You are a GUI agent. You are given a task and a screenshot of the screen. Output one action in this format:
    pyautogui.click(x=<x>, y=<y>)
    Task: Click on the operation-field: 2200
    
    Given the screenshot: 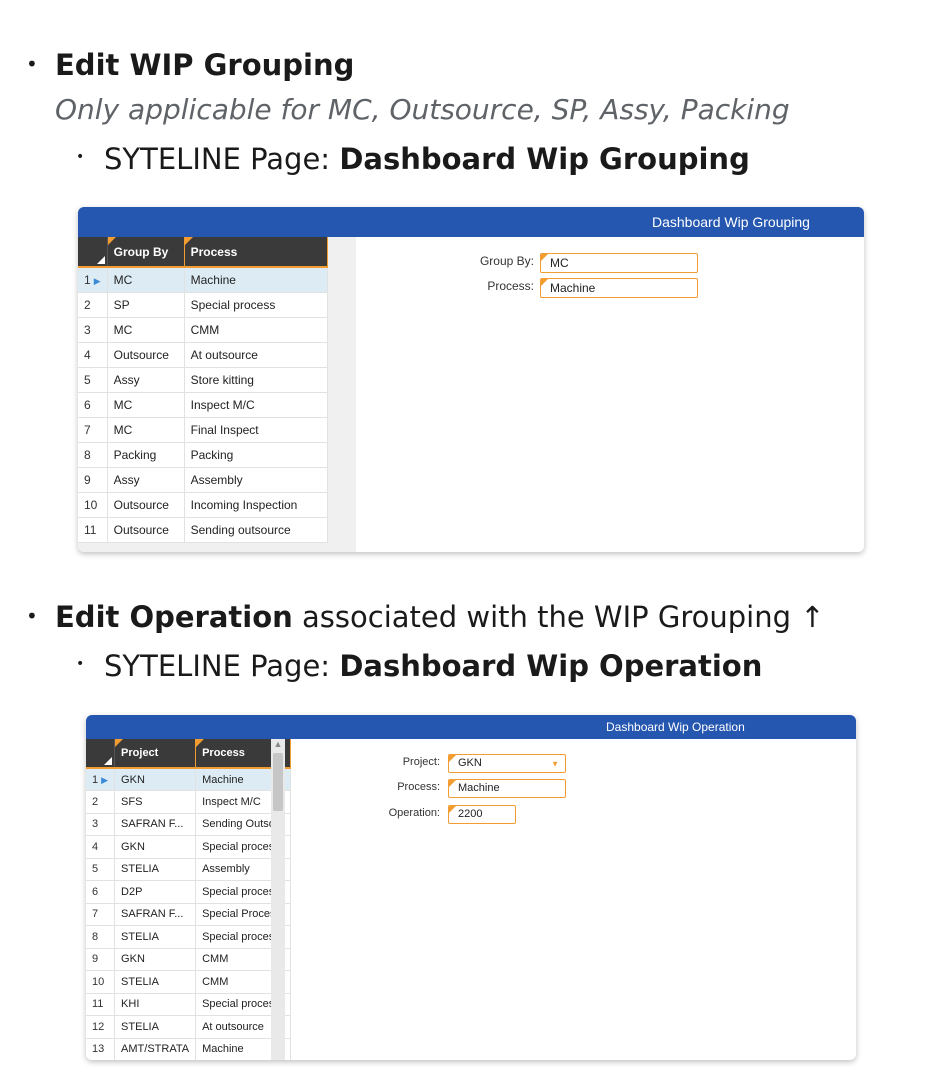 What is the action you would take?
    pyautogui.click(x=482, y=814)
    